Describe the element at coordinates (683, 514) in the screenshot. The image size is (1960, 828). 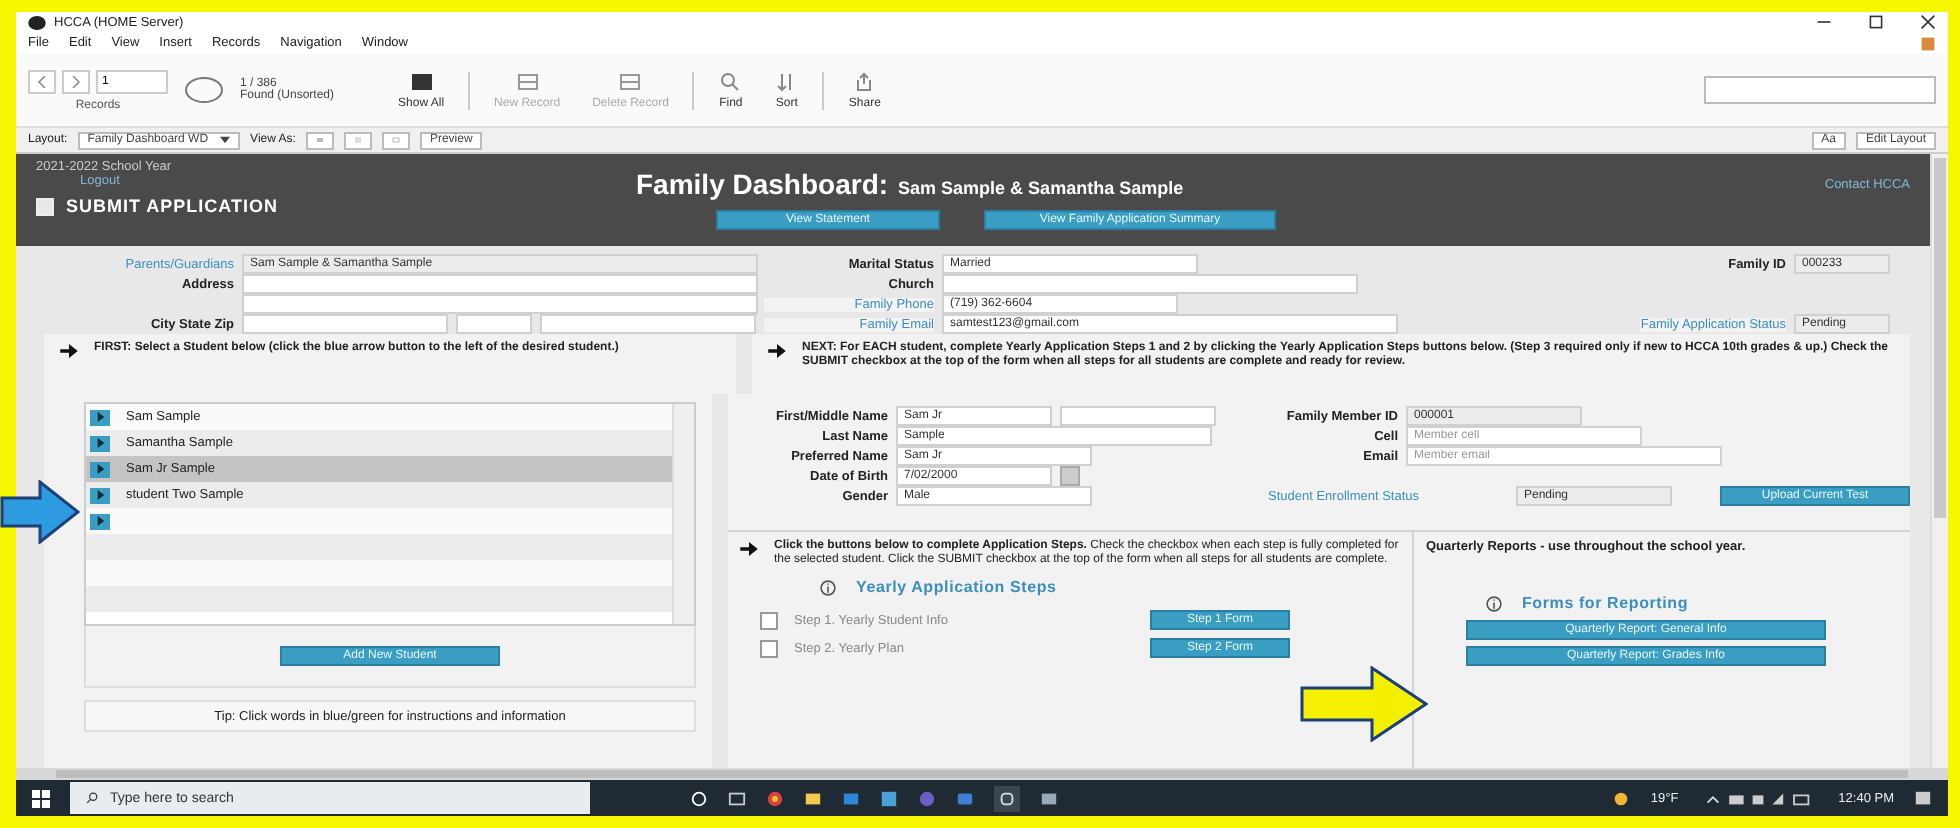
I see `scrollbar` at that location.